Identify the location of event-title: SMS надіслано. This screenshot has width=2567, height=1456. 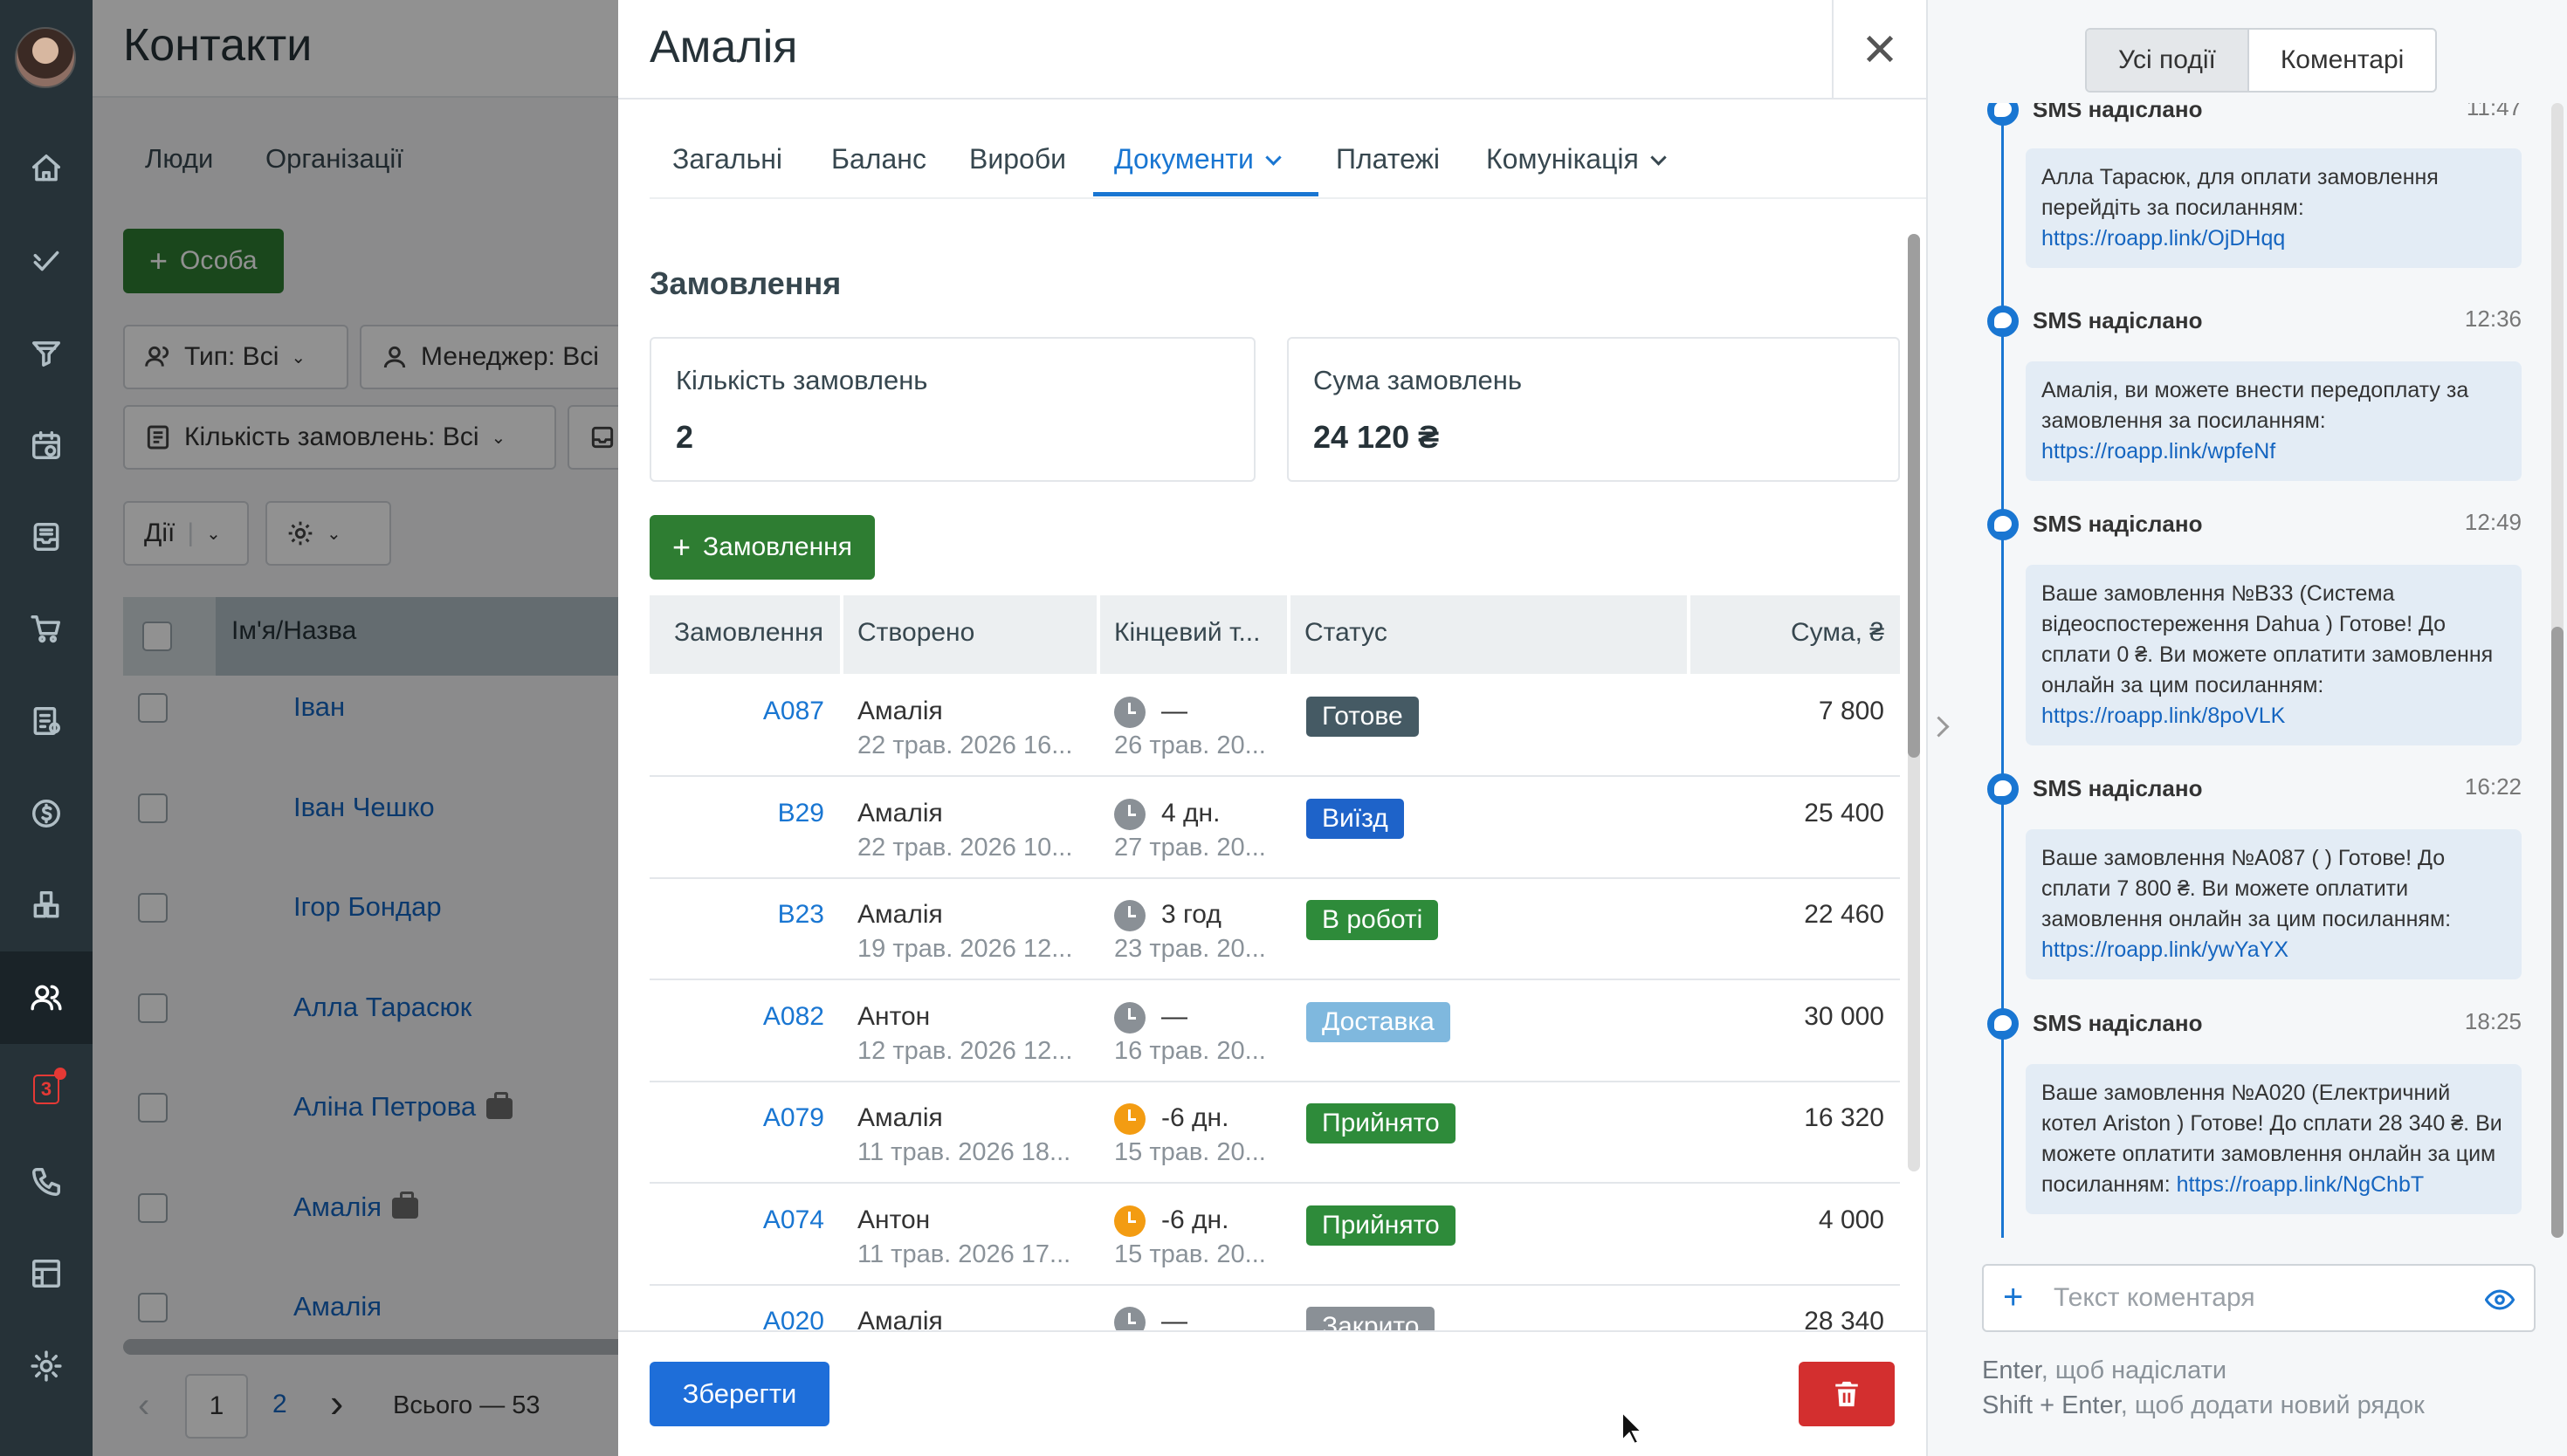
(2118, 1023).